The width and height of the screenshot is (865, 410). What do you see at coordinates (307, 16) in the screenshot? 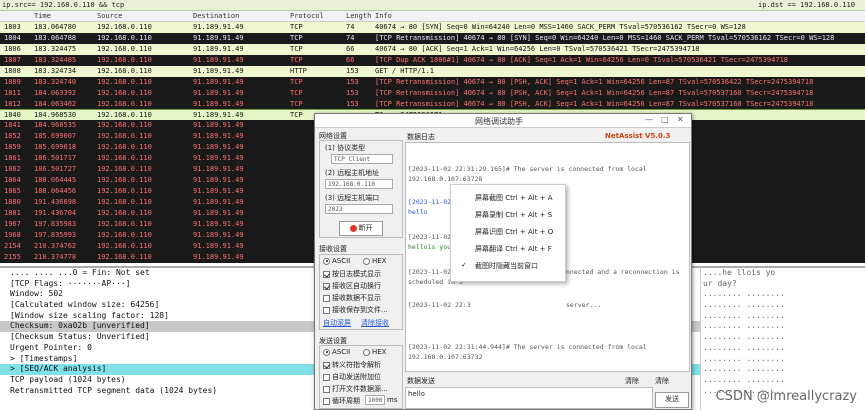
I see `col-protocol: Protocol` at bounding box center [307, 16].